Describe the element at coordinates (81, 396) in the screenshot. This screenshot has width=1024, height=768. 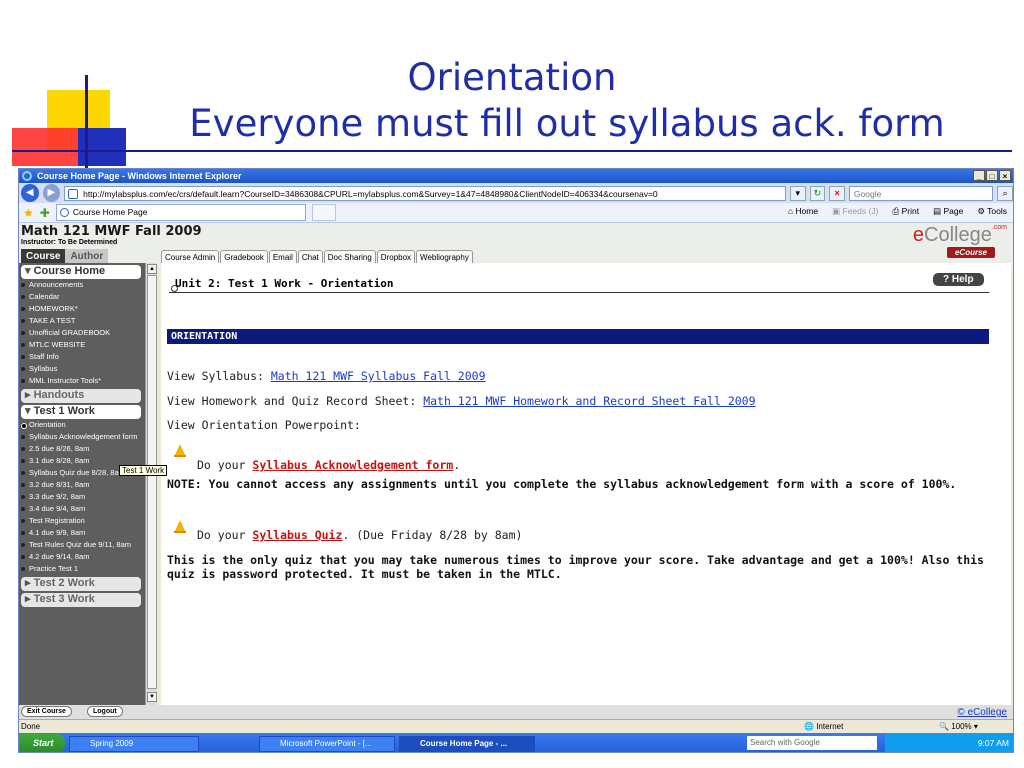
I see `sidebar-handouts: ▸ Handouts` at that location.